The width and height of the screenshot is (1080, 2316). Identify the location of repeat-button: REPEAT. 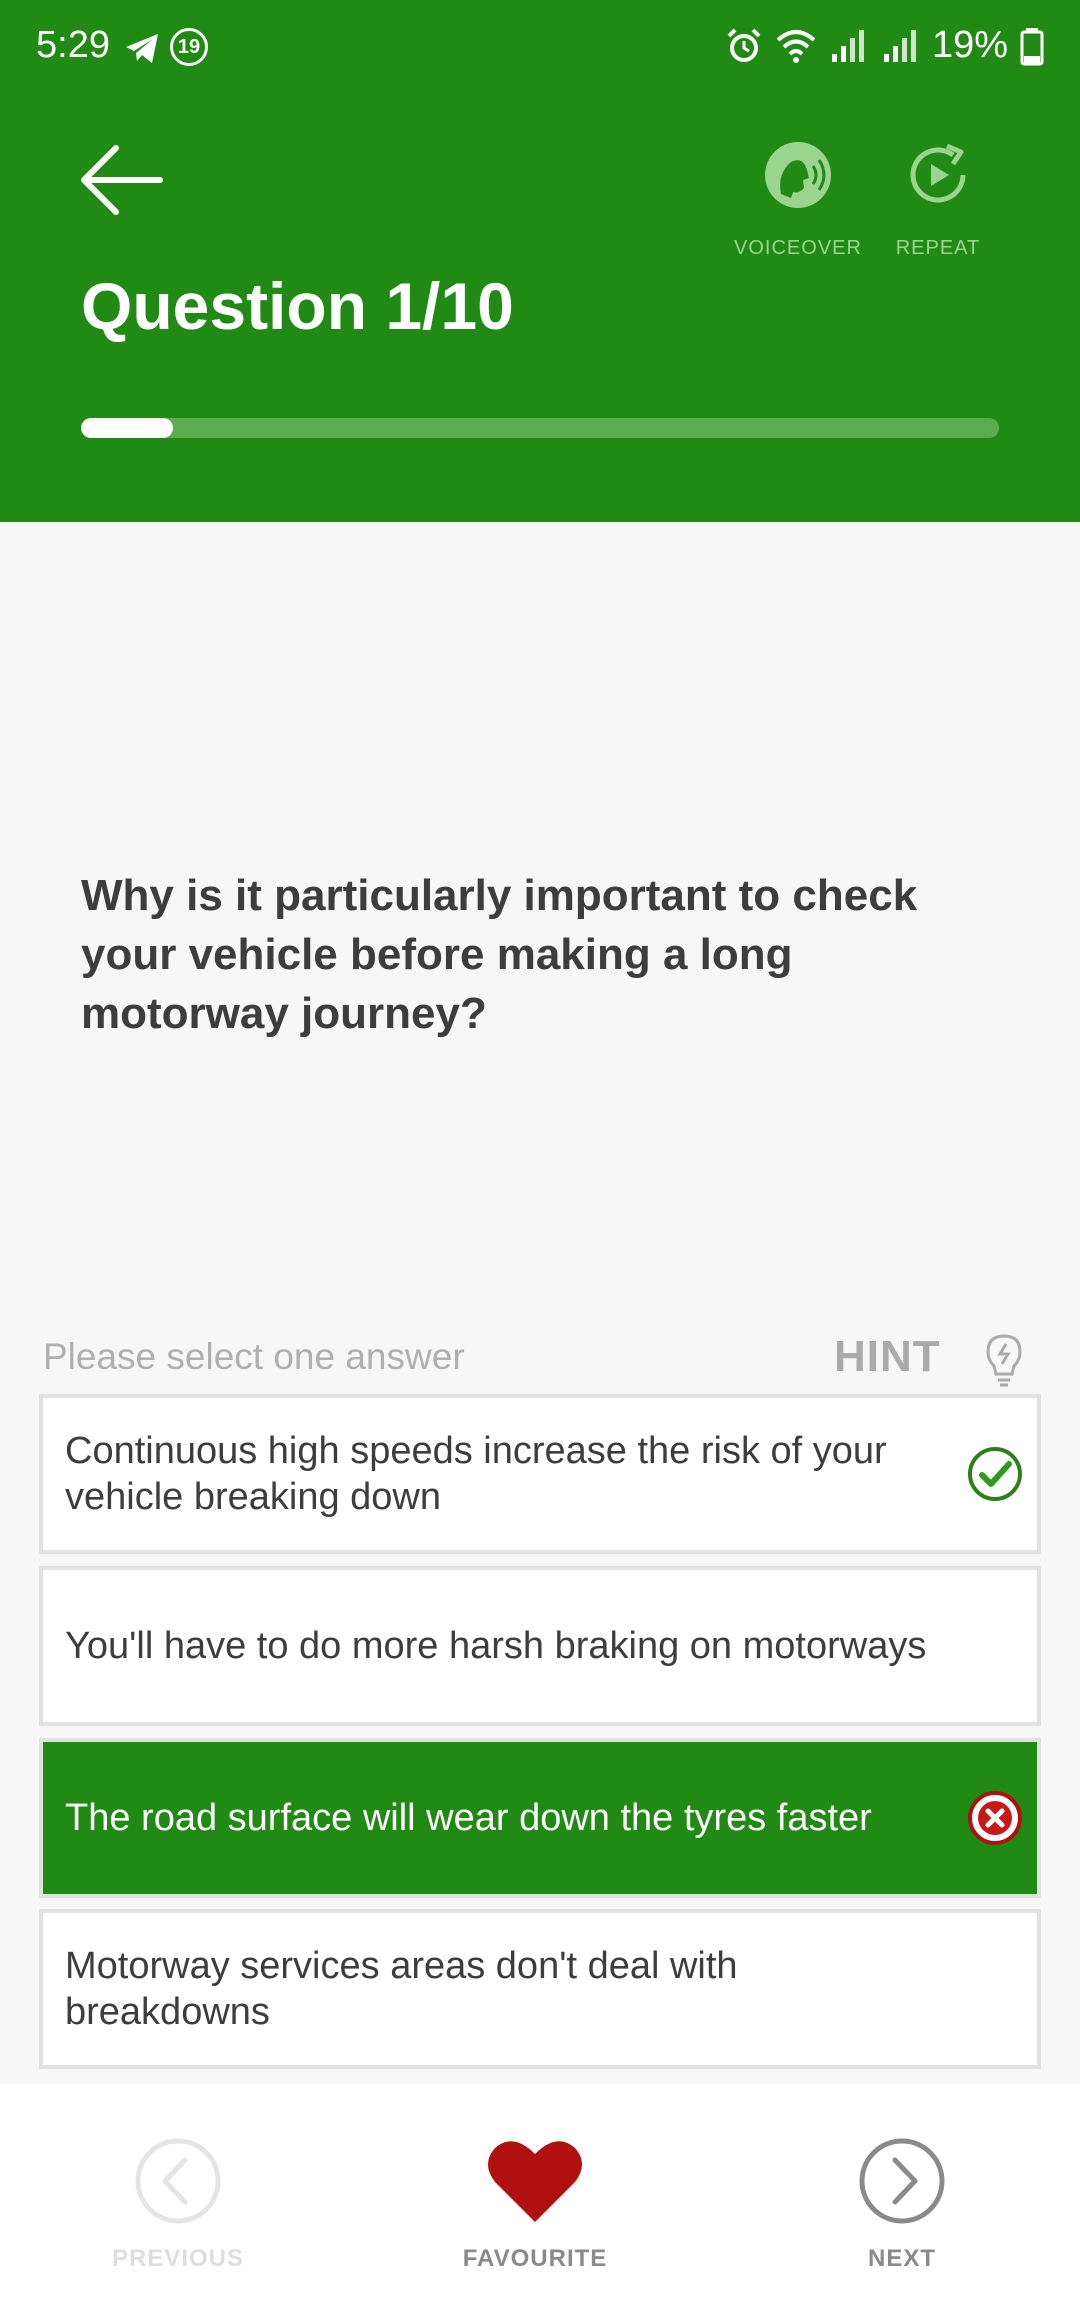
(938, 200).